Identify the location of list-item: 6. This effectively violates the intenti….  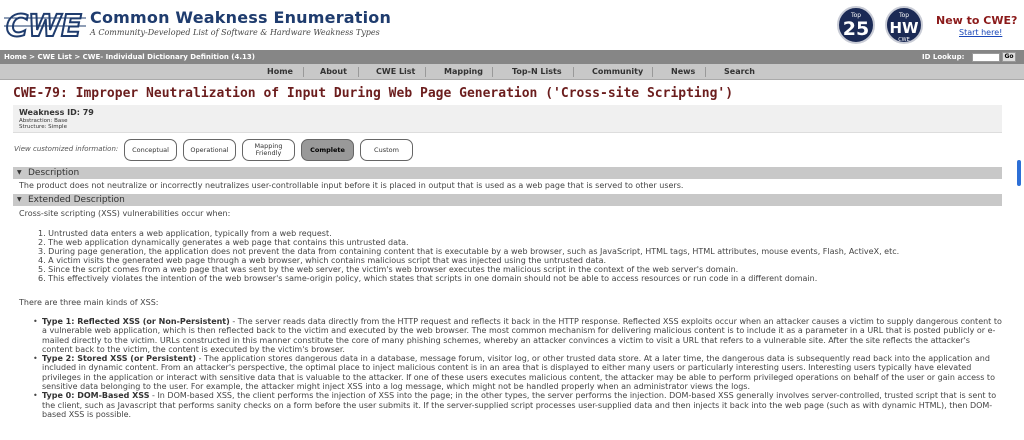
(428, 278).